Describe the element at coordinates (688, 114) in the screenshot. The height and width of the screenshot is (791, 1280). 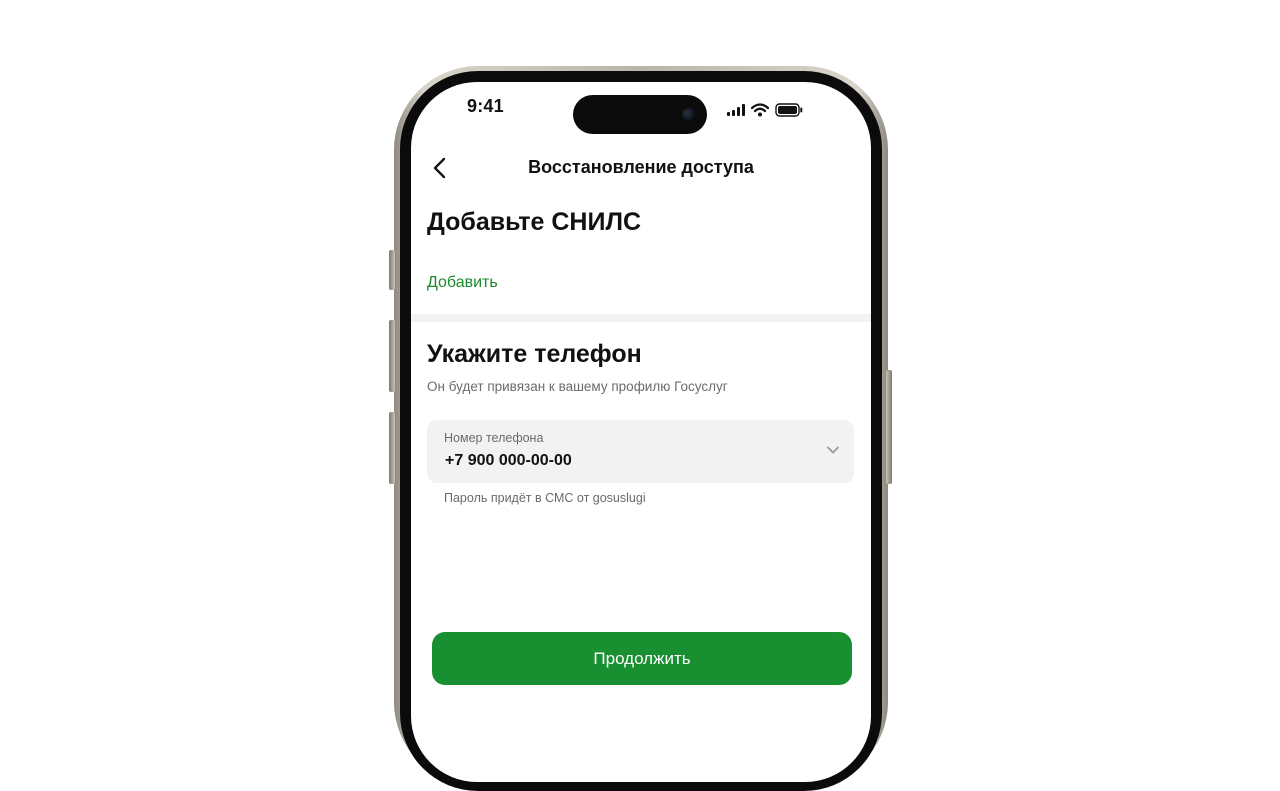
I see `front-camera-icon` at that location.